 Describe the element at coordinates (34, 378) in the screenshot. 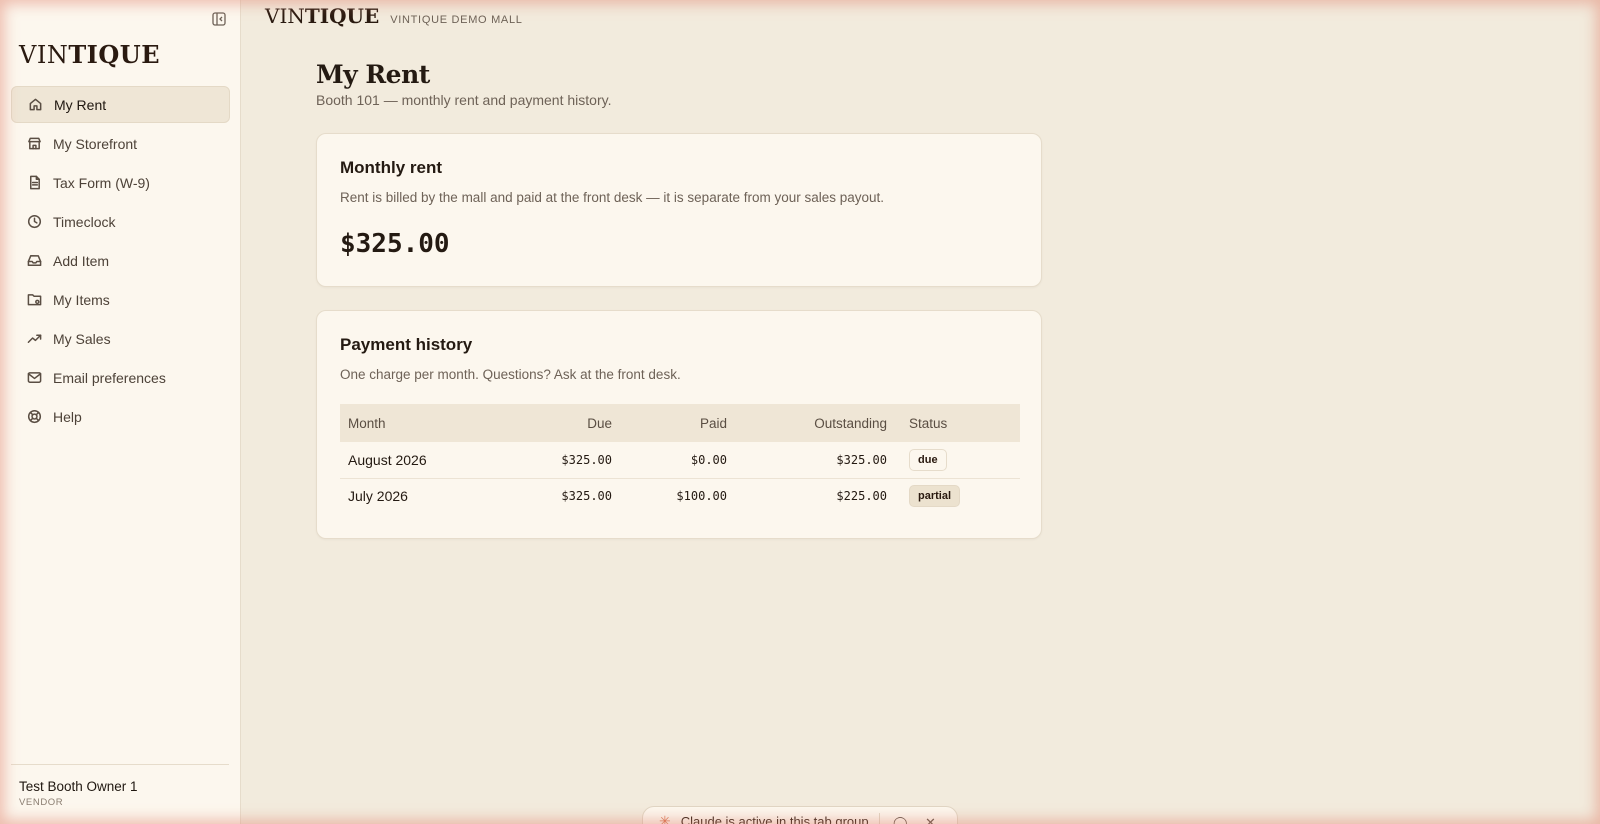

I see `mail-icon` at that location.